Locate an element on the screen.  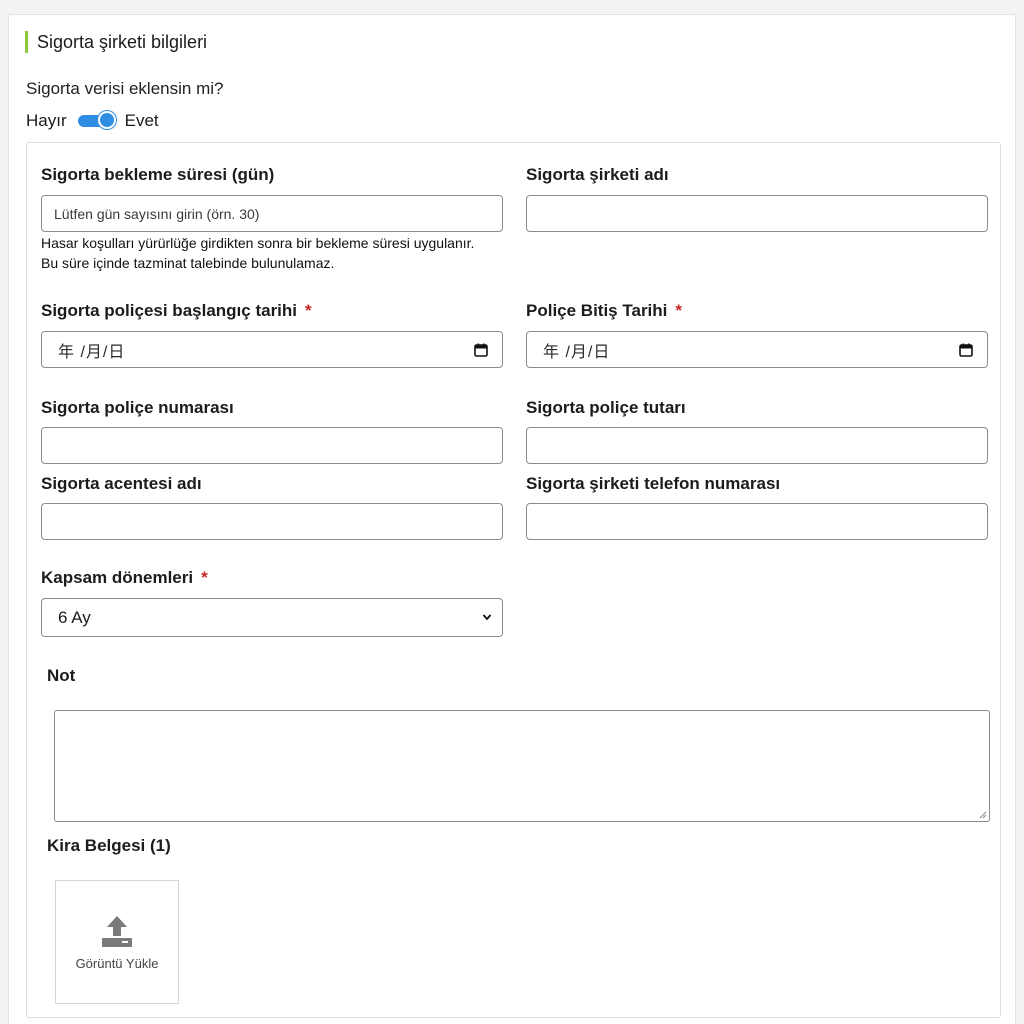
upload-label: Görüntü Yükle is located at coordinates (117, 963).